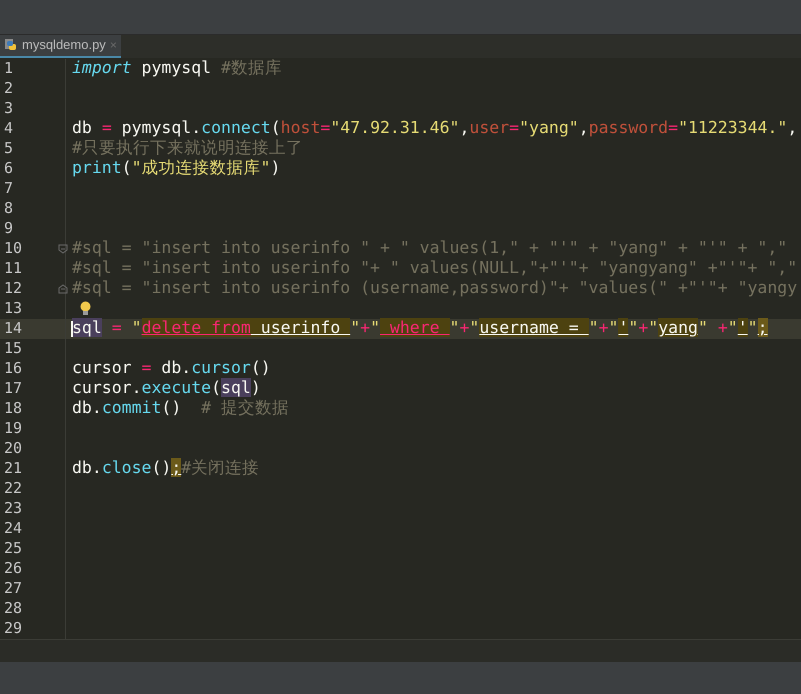 The image size is (801, 694). What do you see at coordinates (12, 289) in the screenshot?
I see `line-number: 12` at bounding box center [12, 289].